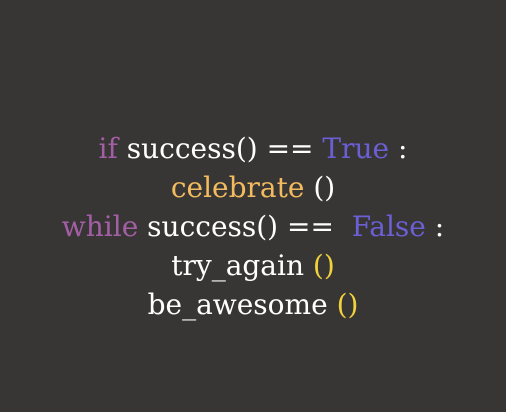  Describe the element at coordinates (237, 187) in the screenshot. I see `function-celebrate: celebrate` at that location.